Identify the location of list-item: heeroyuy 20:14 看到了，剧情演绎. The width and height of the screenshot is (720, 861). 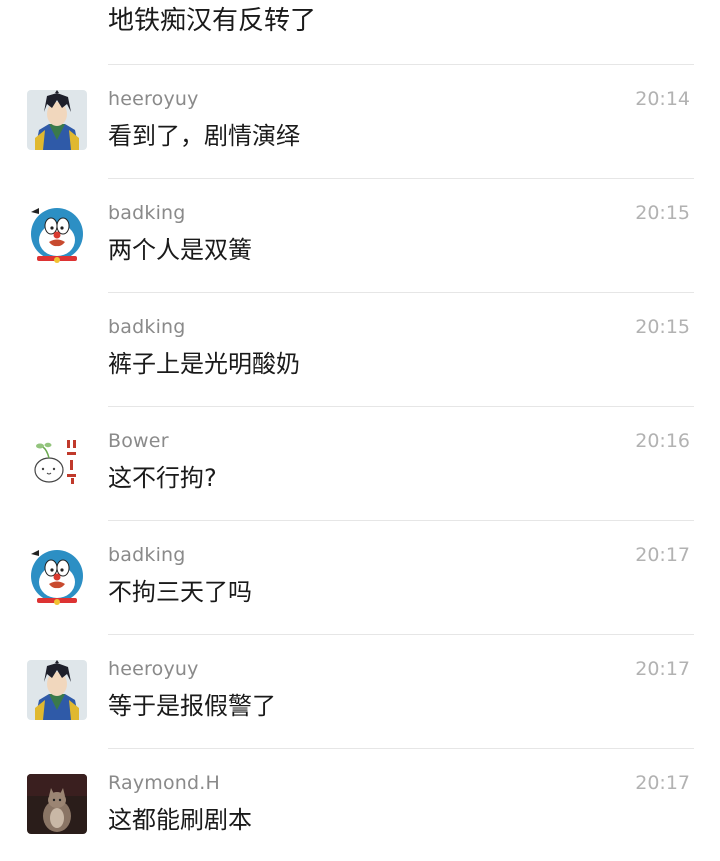
(360, 120).